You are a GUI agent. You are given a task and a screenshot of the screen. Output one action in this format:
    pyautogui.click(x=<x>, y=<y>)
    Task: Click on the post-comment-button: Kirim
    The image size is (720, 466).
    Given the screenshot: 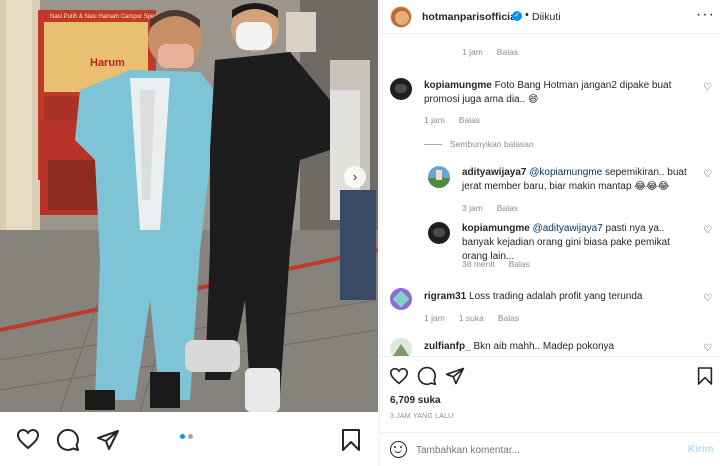 What is the action you would take?
    pyautogui.click(x=701, y=449)
    